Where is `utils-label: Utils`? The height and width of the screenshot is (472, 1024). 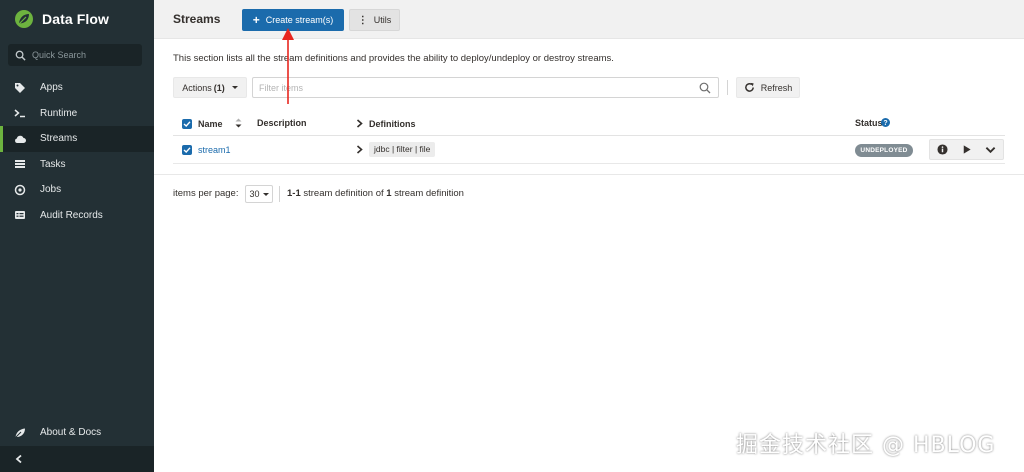 utils-label: Utils is located at coordinates (382, 20).